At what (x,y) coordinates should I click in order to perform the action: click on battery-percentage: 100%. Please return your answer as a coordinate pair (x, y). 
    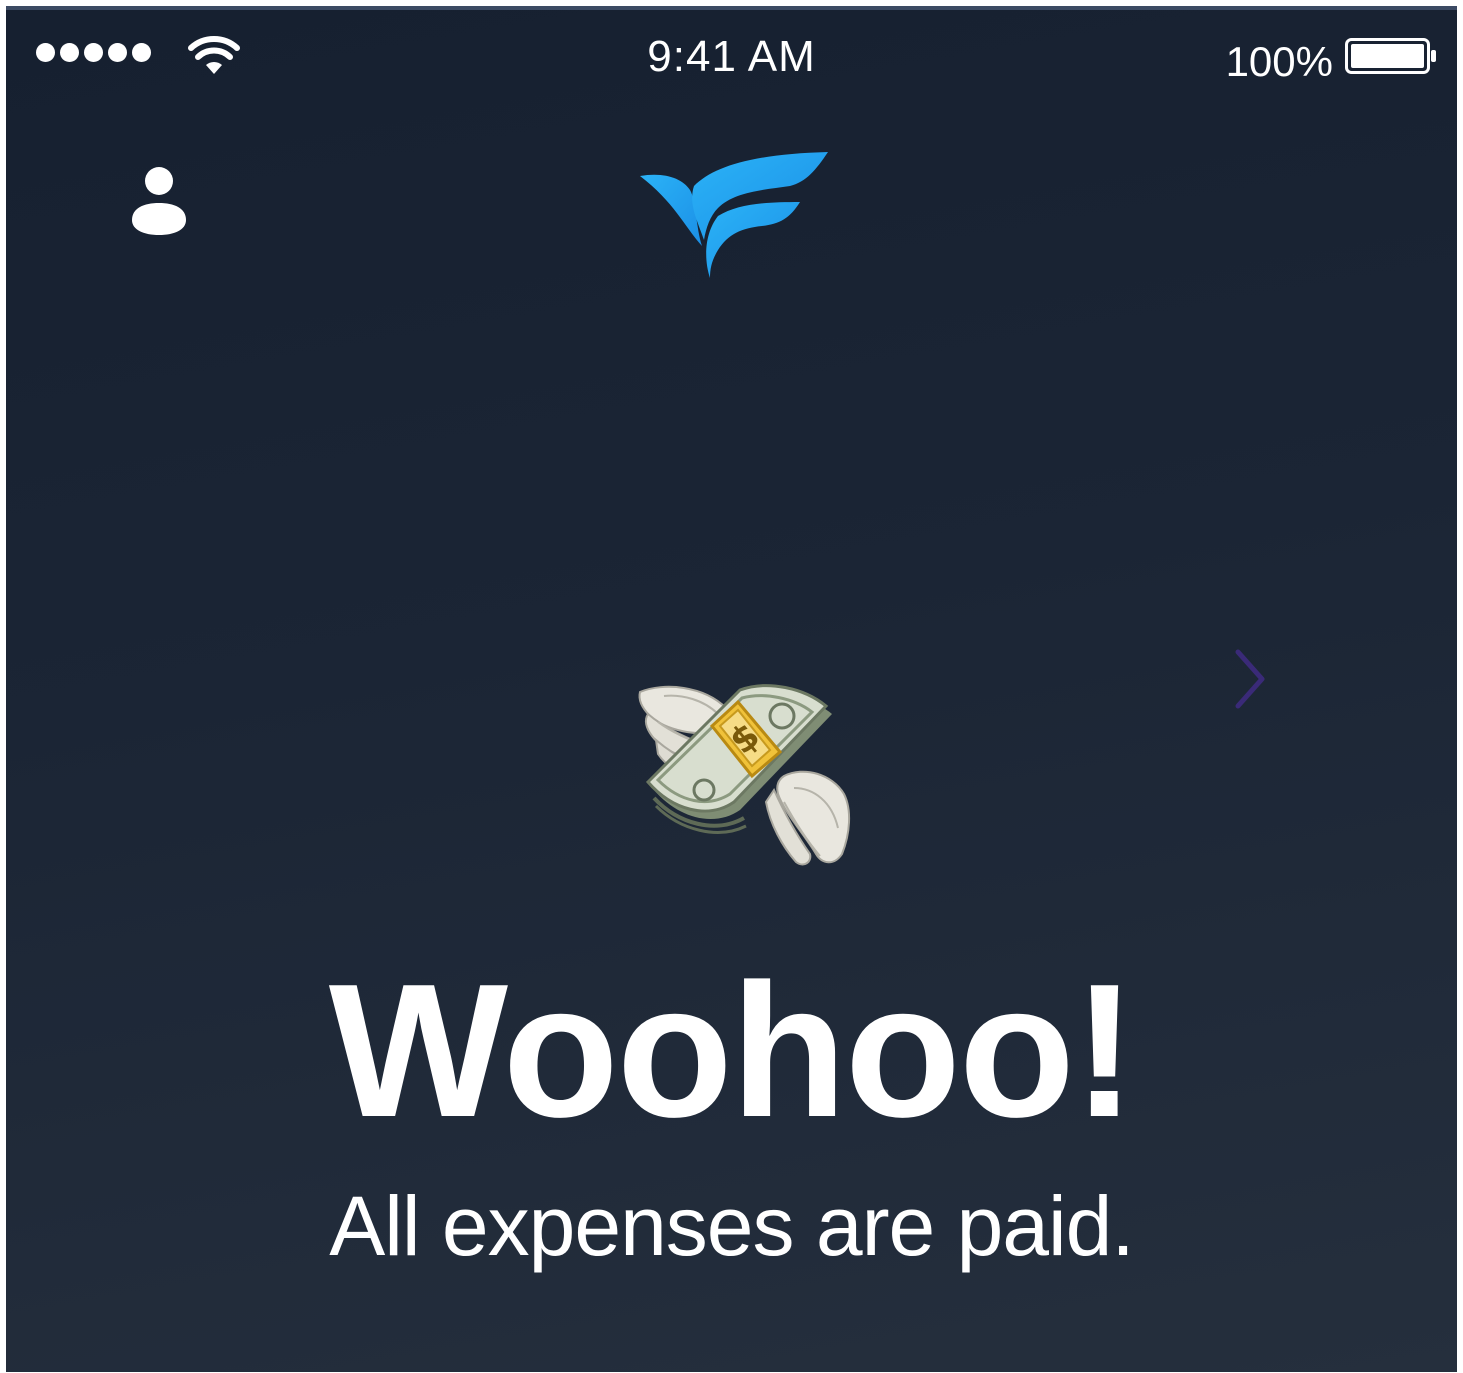
    Looking at the image, I should click on (1279, 61).